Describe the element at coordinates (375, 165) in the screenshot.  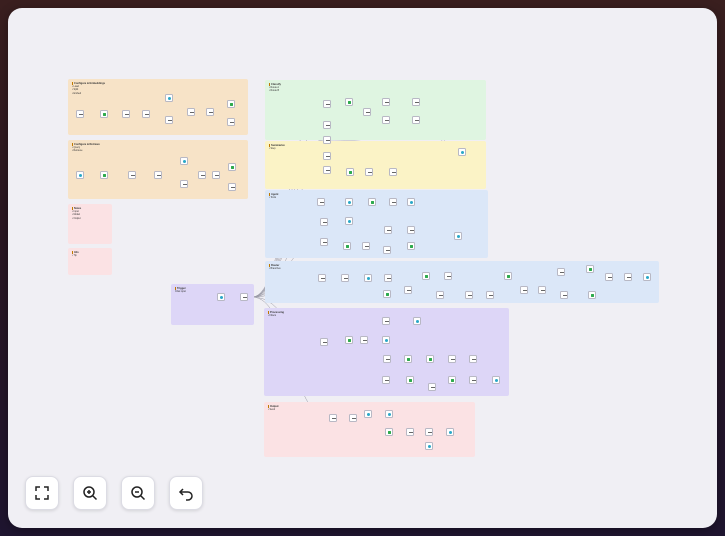
I see `sticky-note: Summarize • Step` at that location.